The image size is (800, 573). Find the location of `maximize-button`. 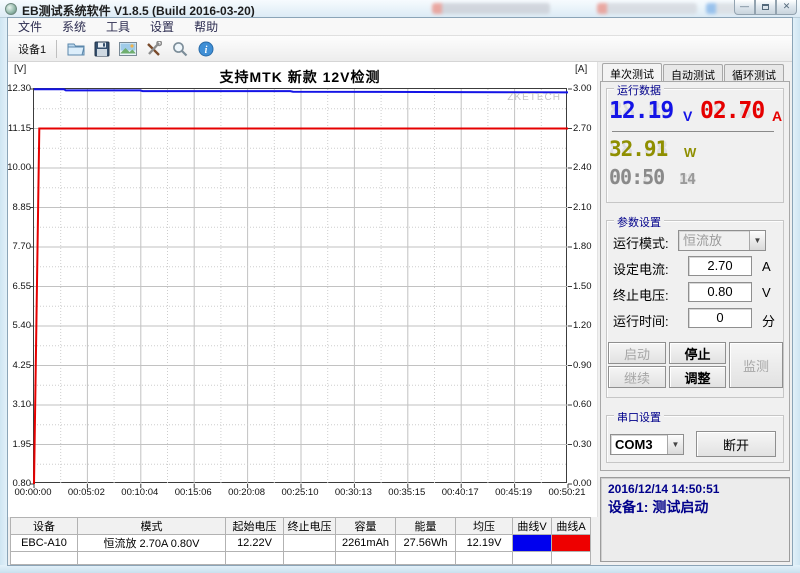

maximize-button is located at coordinates (765, 7).